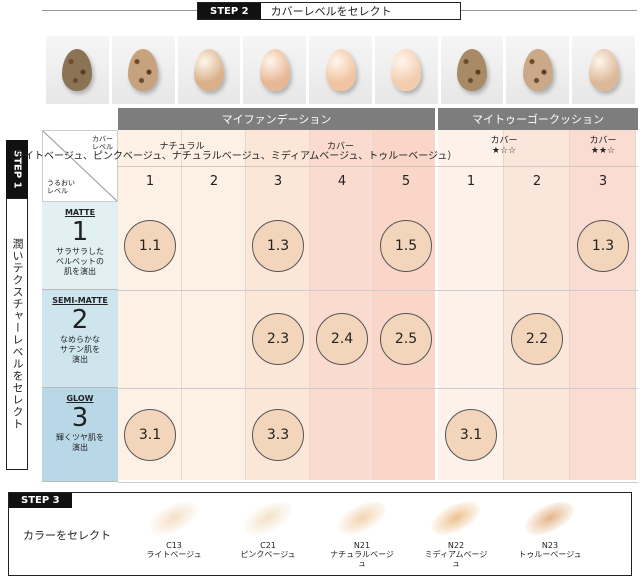 The width and height of the screenshot is (640, 580). I want to click on swatch-code: C21, so click(268, 545).